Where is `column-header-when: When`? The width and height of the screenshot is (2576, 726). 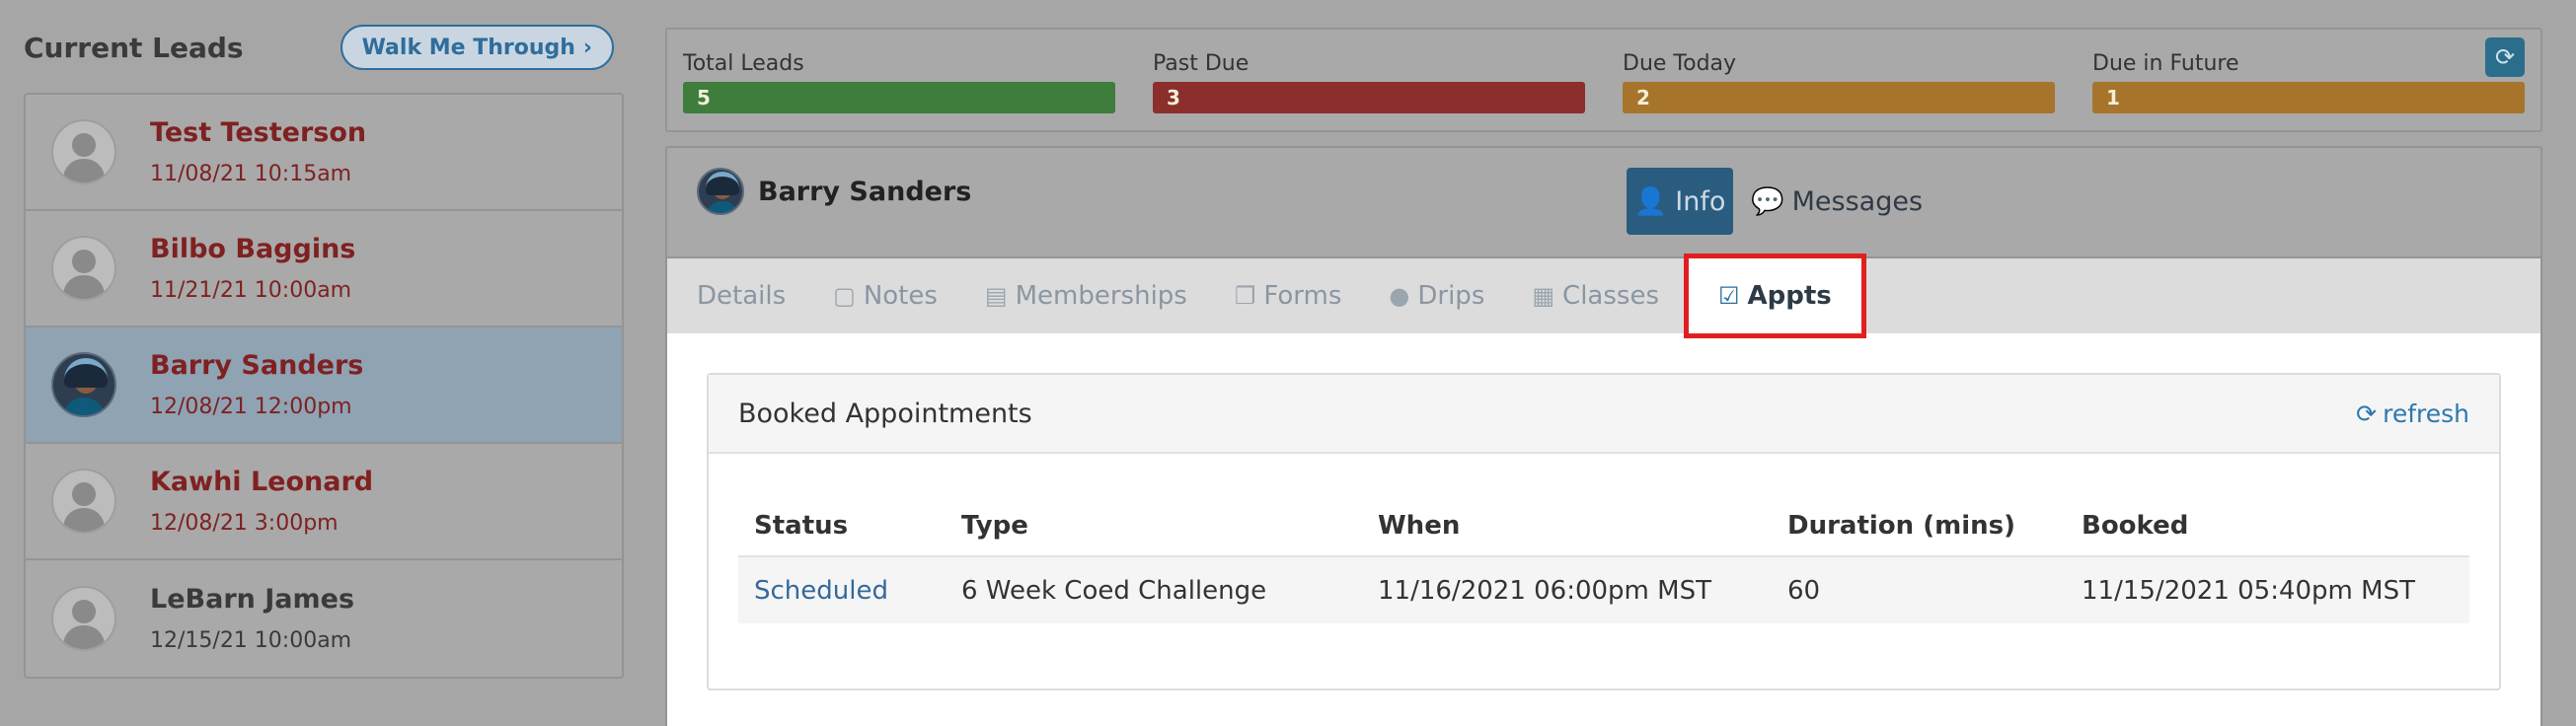
column-header-when: When is located at coordinates (1419, 525).